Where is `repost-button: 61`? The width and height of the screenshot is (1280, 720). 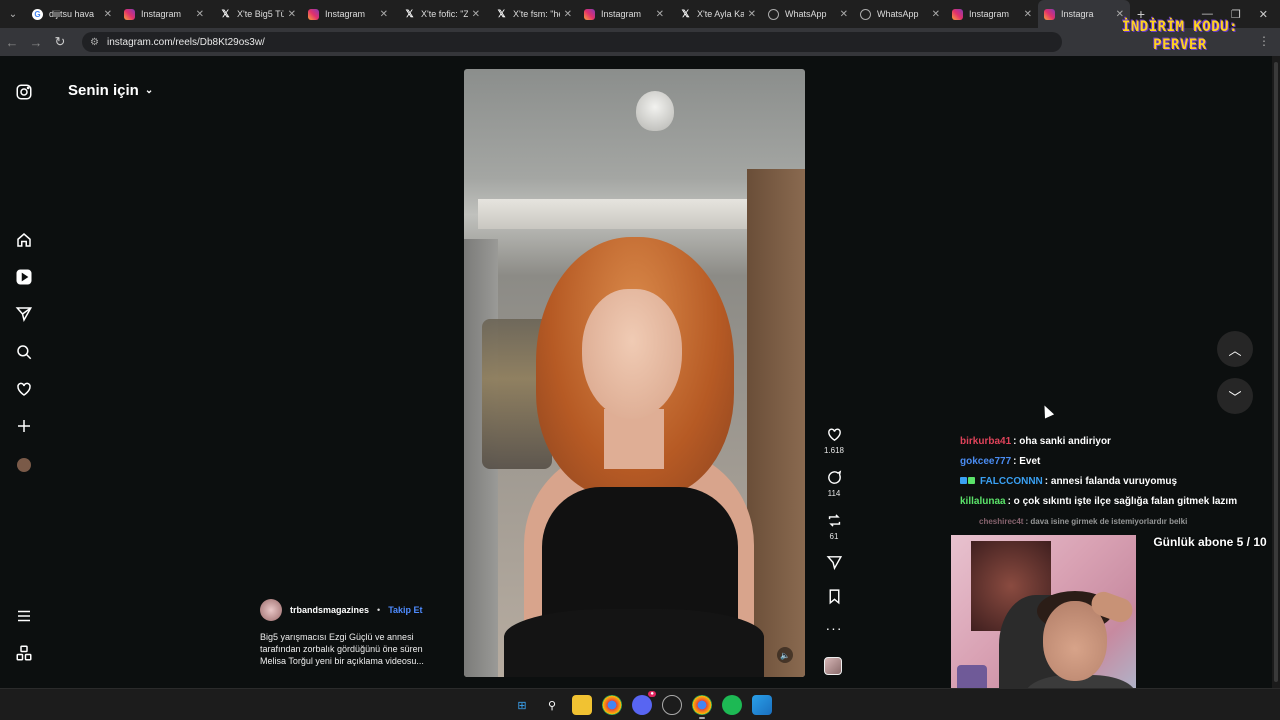
repost-button: 61 is located at coordinates (834, 526).